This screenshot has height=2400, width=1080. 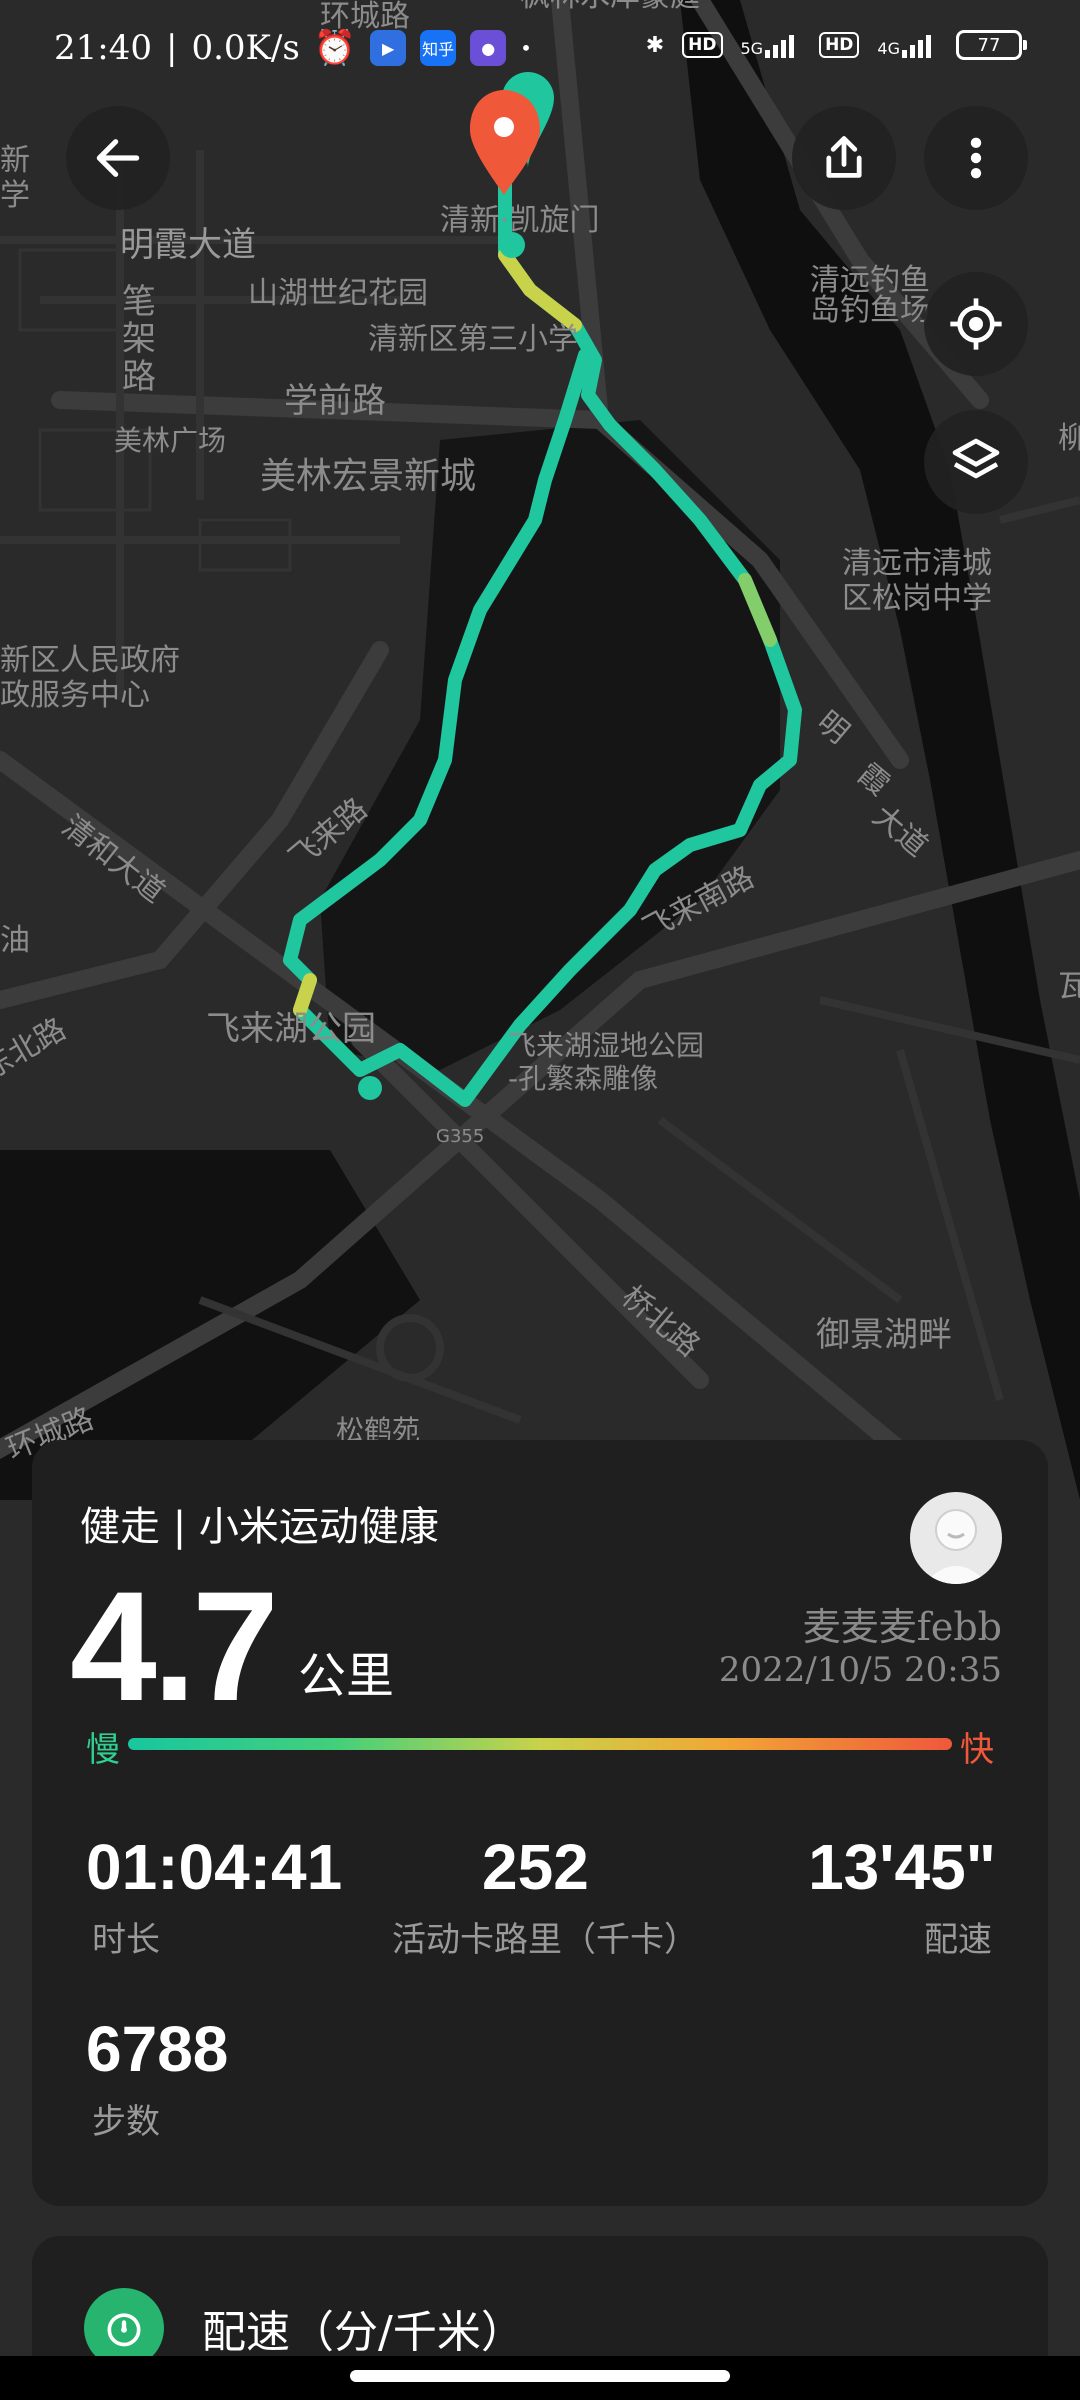 What do you see at coordinates (583, 1078) in the screenshot?
I see `map-label: -孔繁森雕像` at bounding box center [583, 1078].